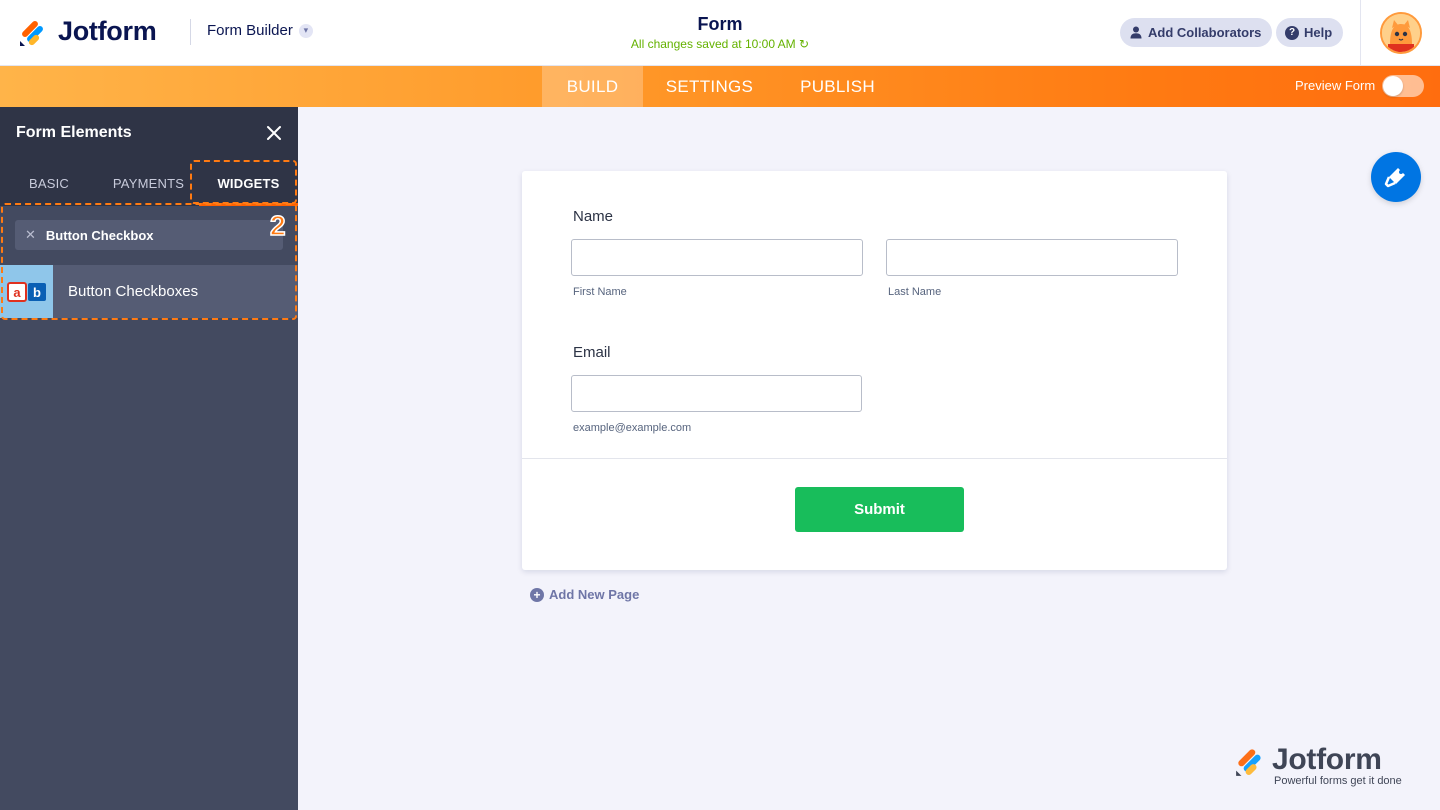 The height and width of the screenshot is (810, 1440). I want to click on annotation-step-number: 2, so click(277, 225).